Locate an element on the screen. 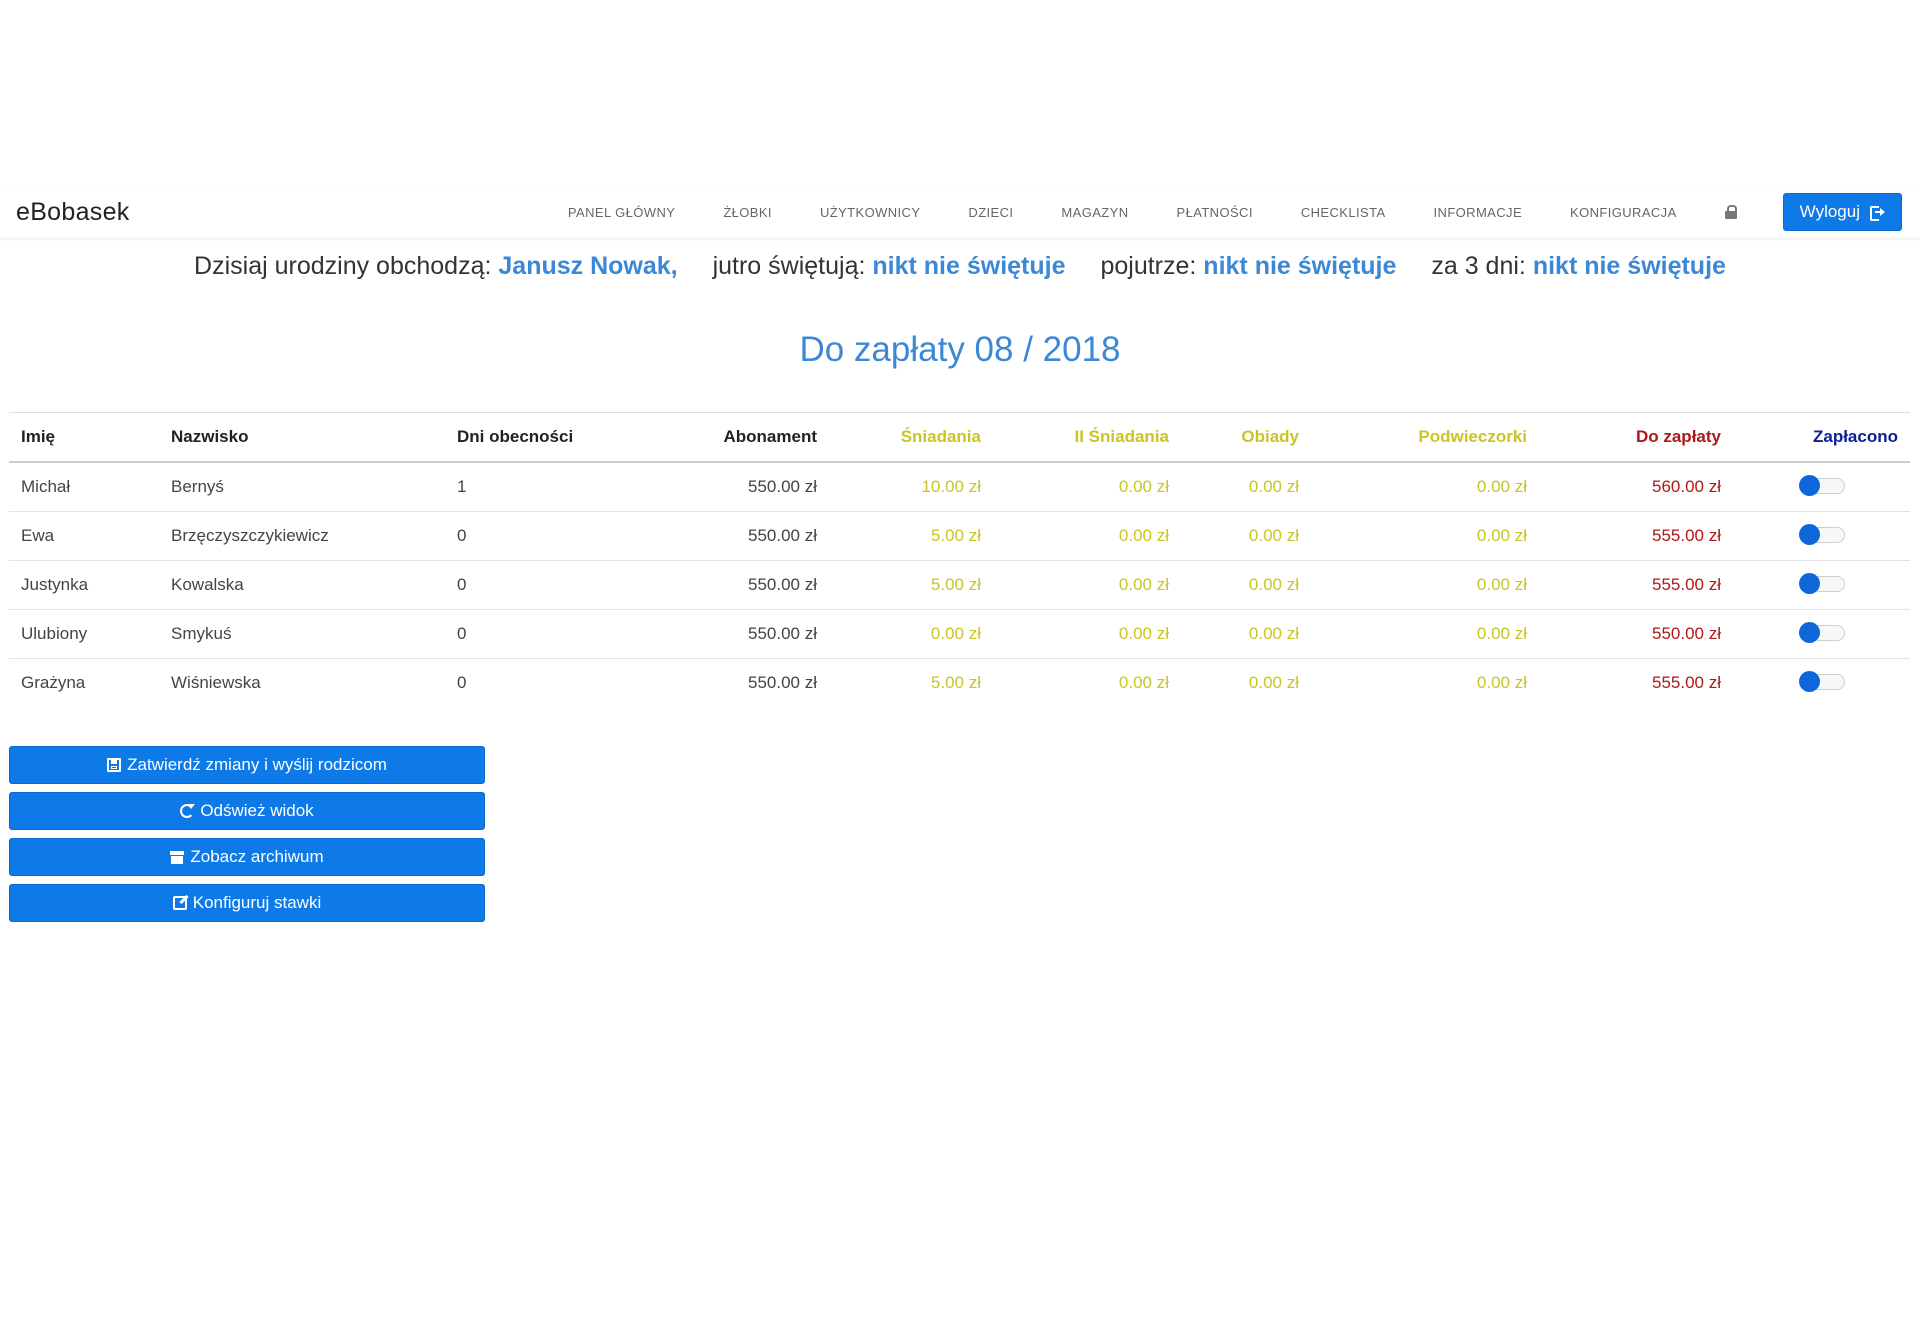 The width and height of the screenshot is (1920, 1330). edit-icon is located at coordinates (179, 903).